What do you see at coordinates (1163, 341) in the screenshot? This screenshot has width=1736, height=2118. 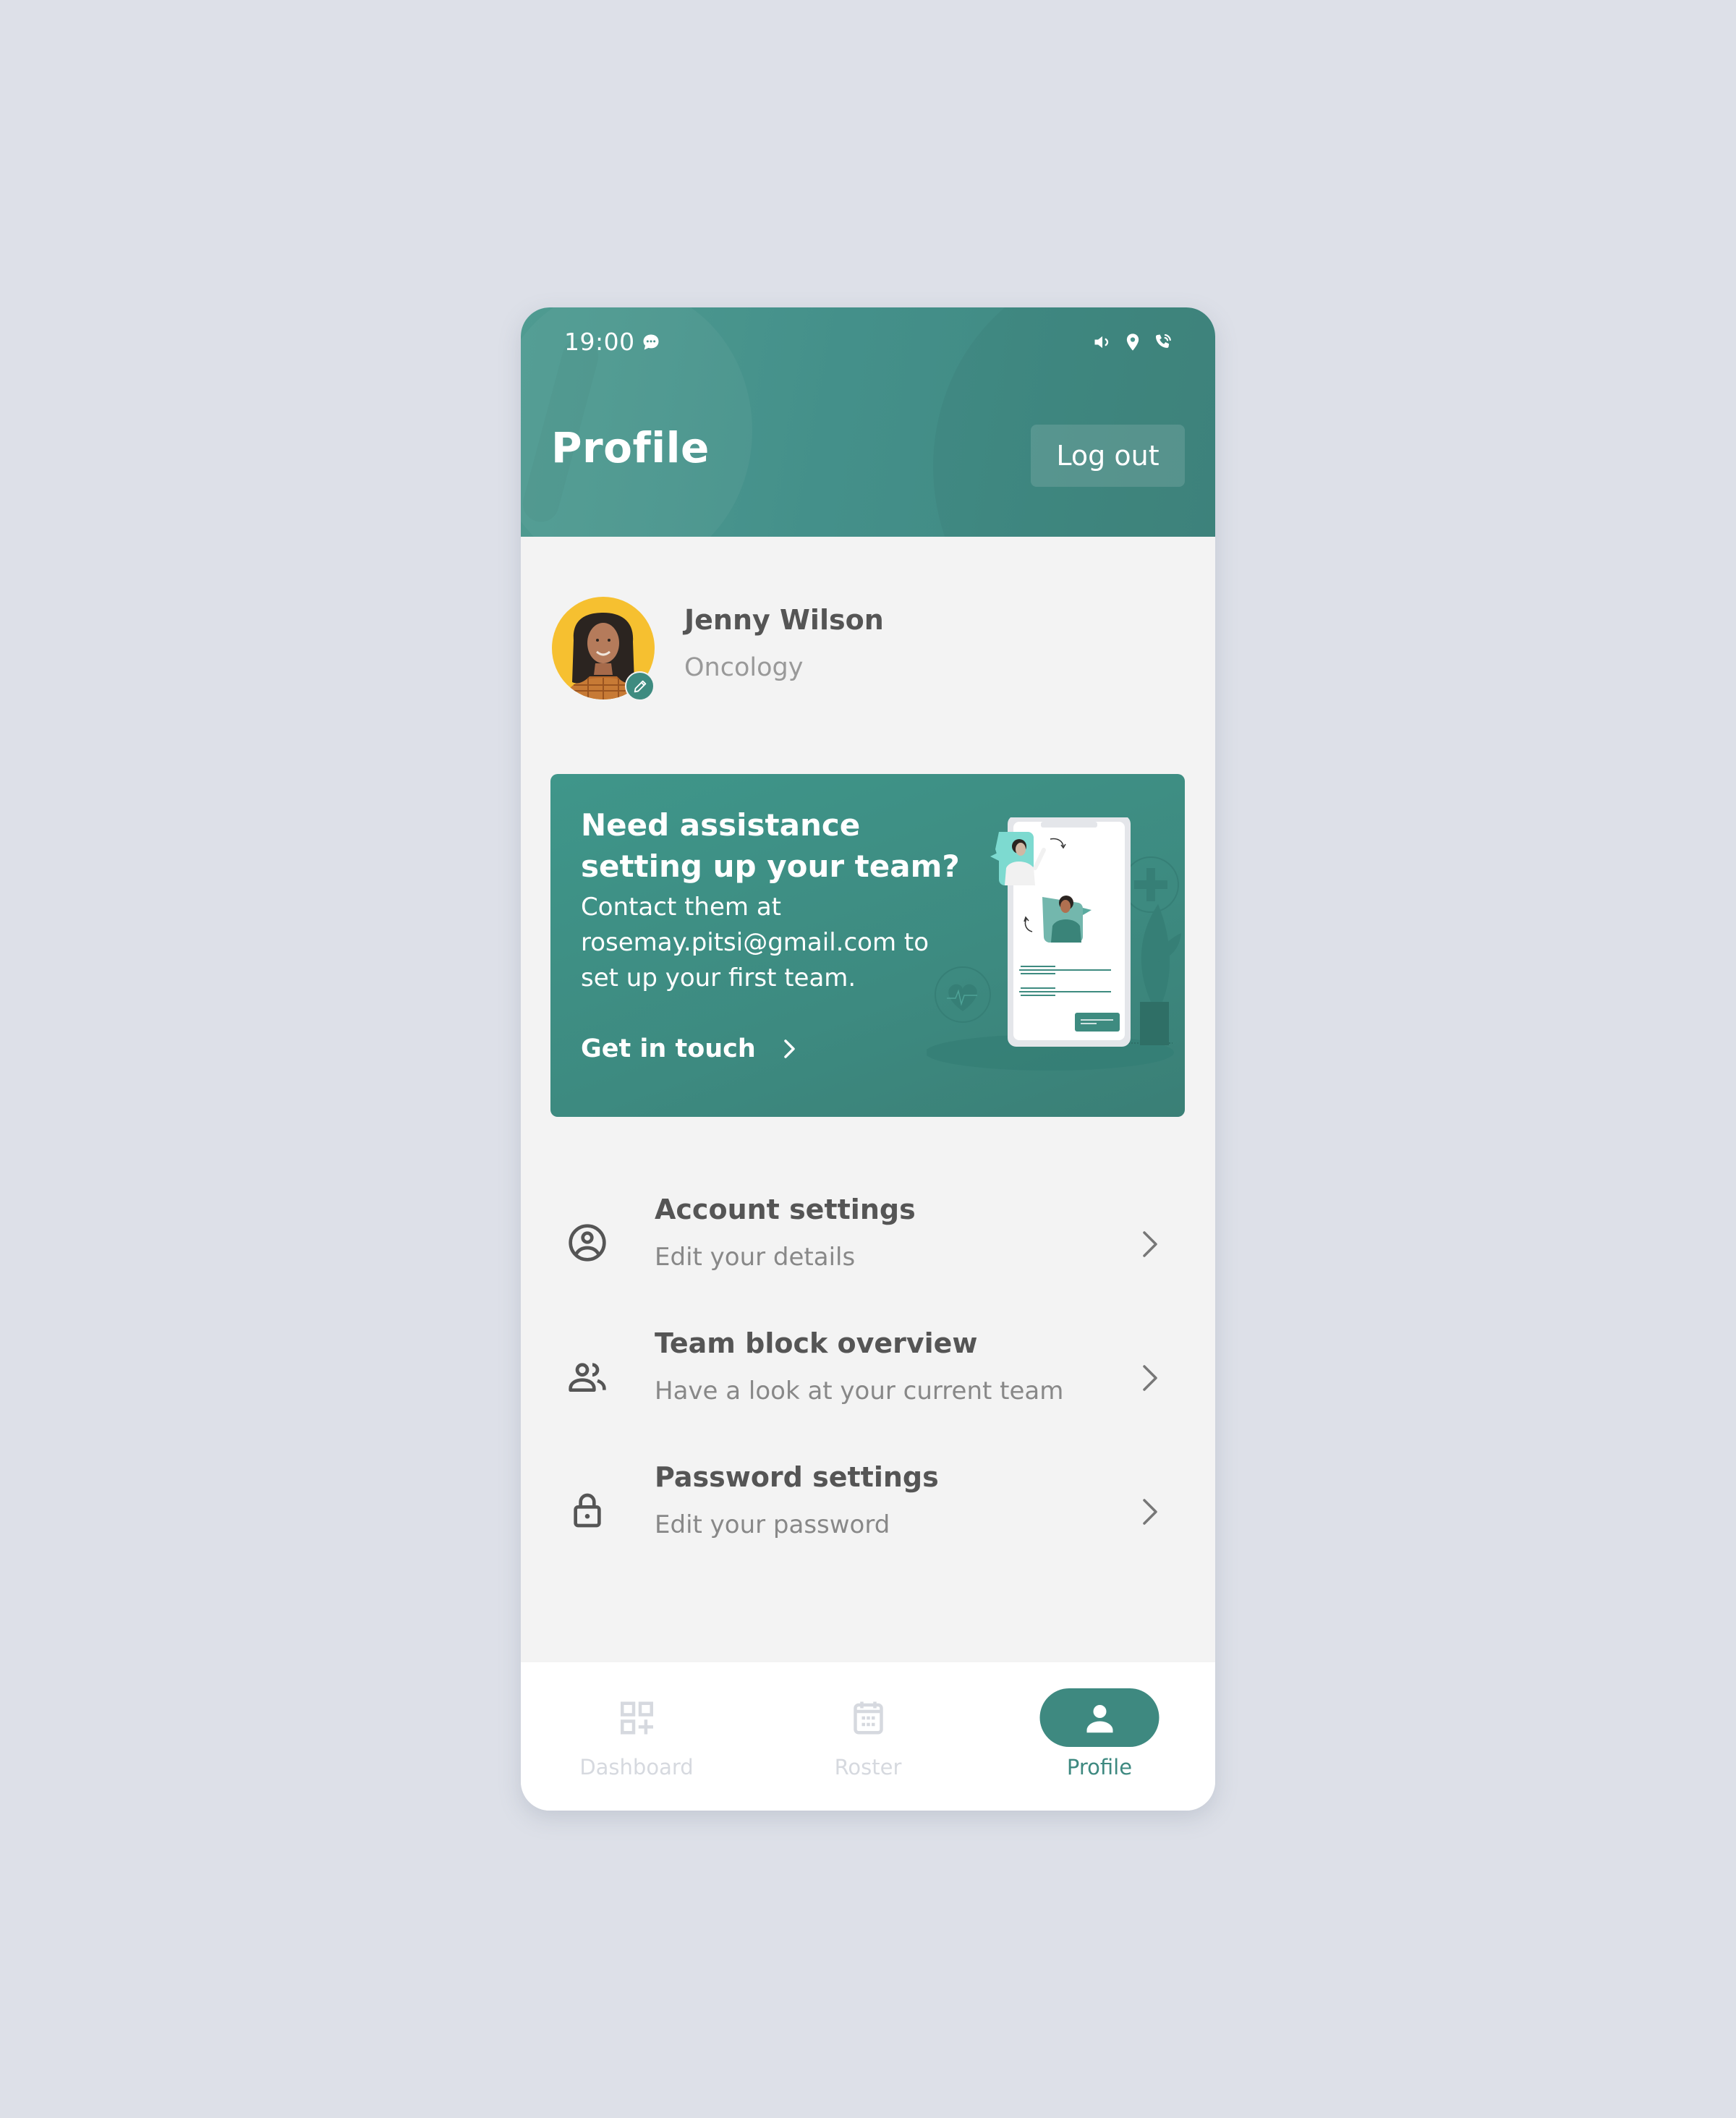 I see `phone-call-icon` at bounding box center [1163, 341].